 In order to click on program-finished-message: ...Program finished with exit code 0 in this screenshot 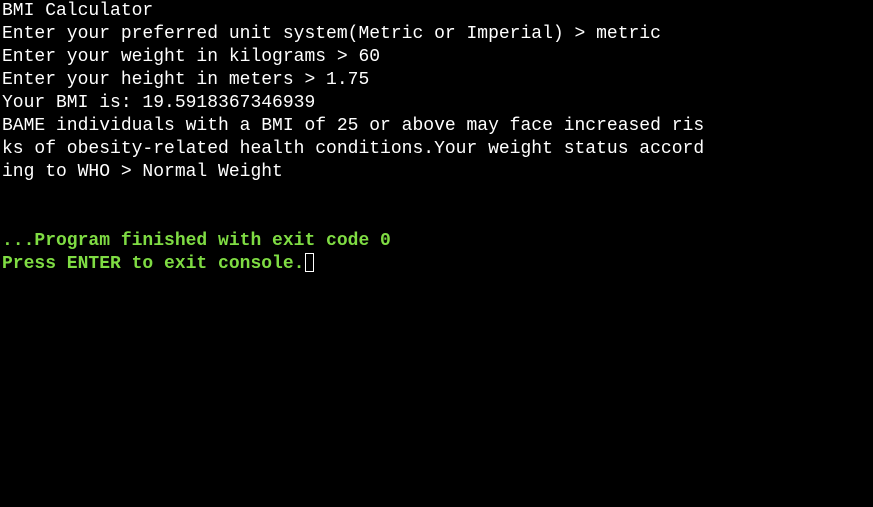, I will do `click(196, 241)`.